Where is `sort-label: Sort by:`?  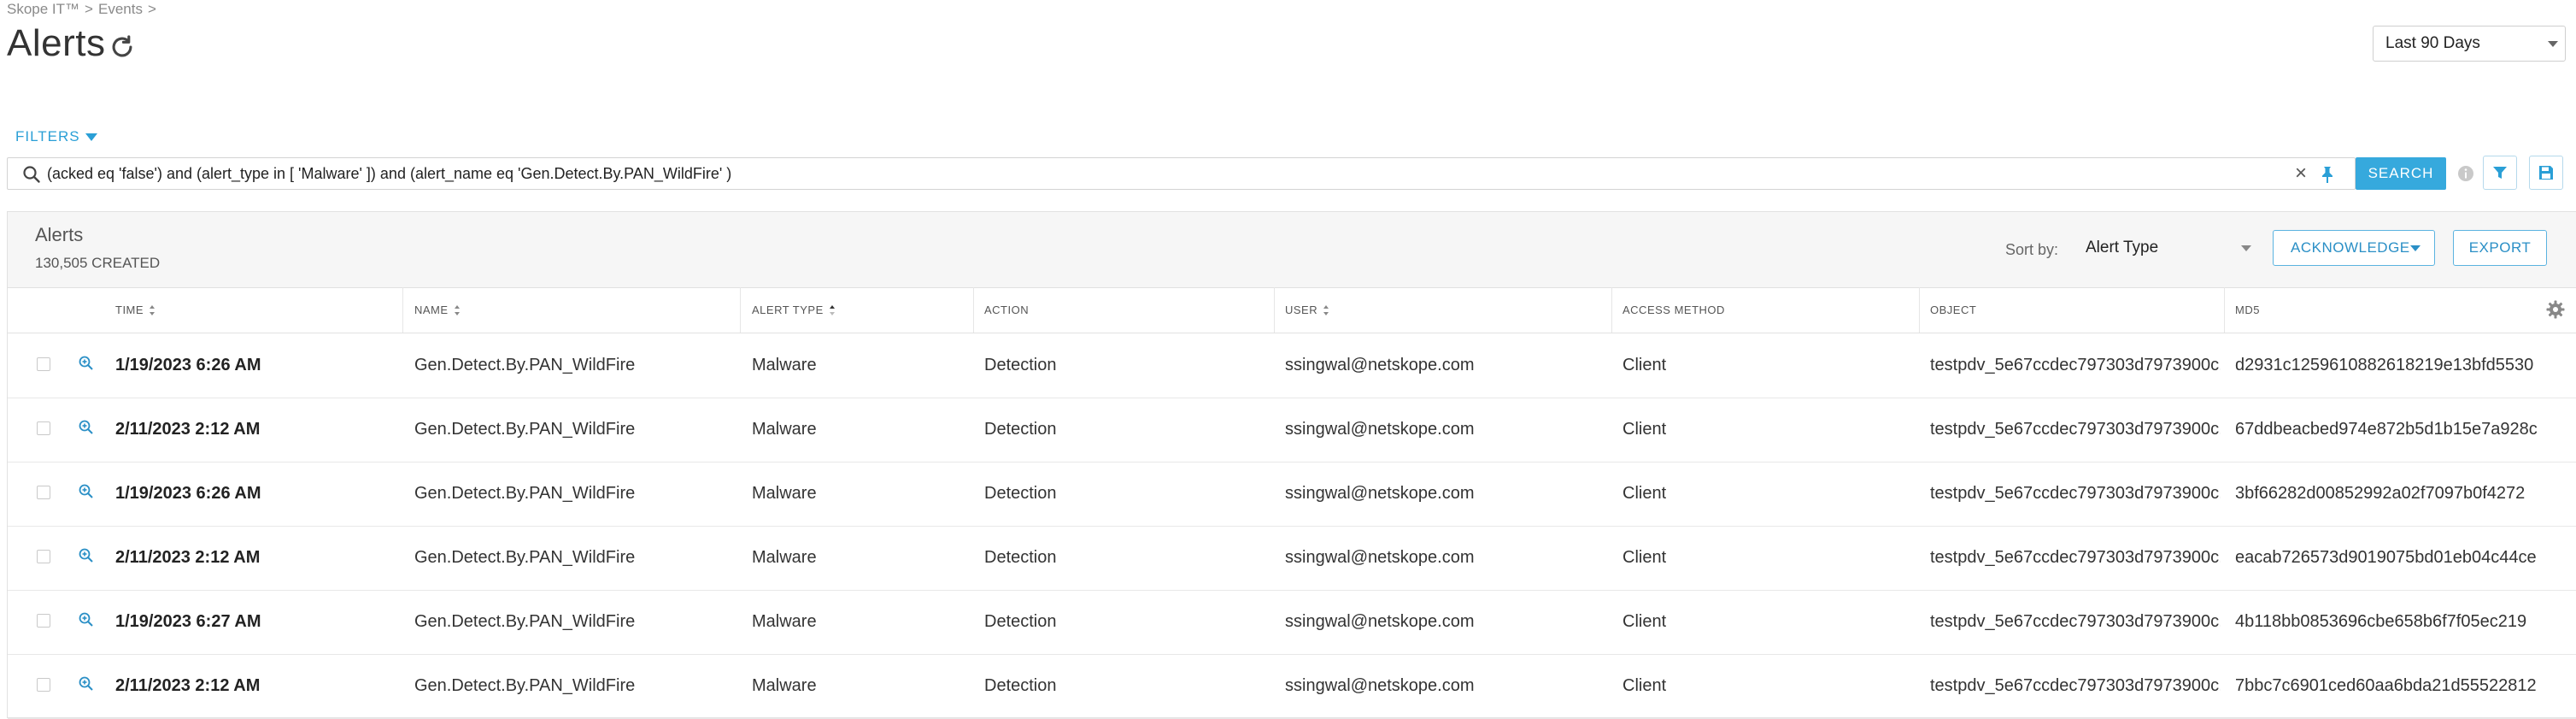
sort-label: Sort by: is located at coordinates (2032, 250).